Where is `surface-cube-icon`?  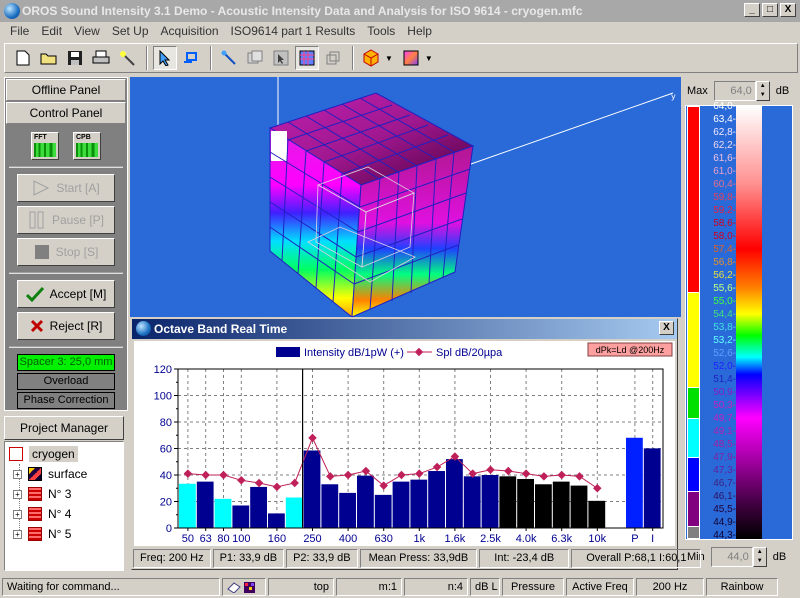 surface-cube-icon is located at coordinates (35, 474).